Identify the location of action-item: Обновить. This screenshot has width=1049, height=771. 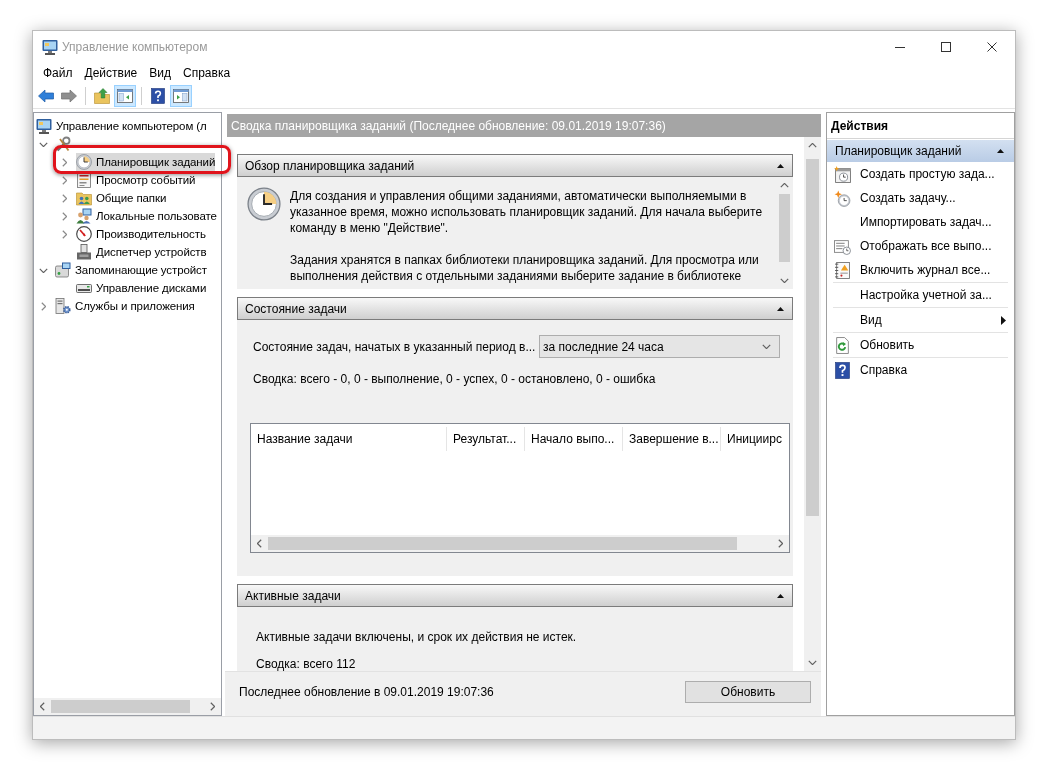
(920, 345).